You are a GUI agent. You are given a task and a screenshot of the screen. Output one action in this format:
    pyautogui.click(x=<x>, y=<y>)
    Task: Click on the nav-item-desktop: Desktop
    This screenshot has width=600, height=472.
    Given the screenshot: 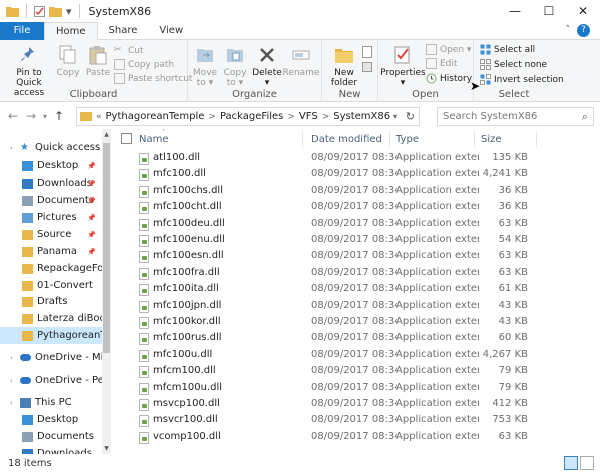 What is the action you would take?
    pyautogui.click(x=51, y=419)
    